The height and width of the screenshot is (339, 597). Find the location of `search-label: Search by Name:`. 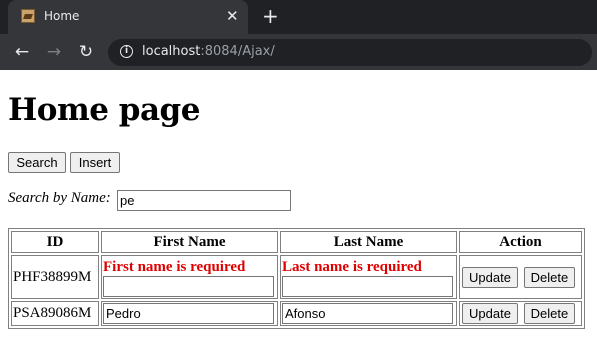

search-label: Search by Name: is located at coordinates (59, 198).